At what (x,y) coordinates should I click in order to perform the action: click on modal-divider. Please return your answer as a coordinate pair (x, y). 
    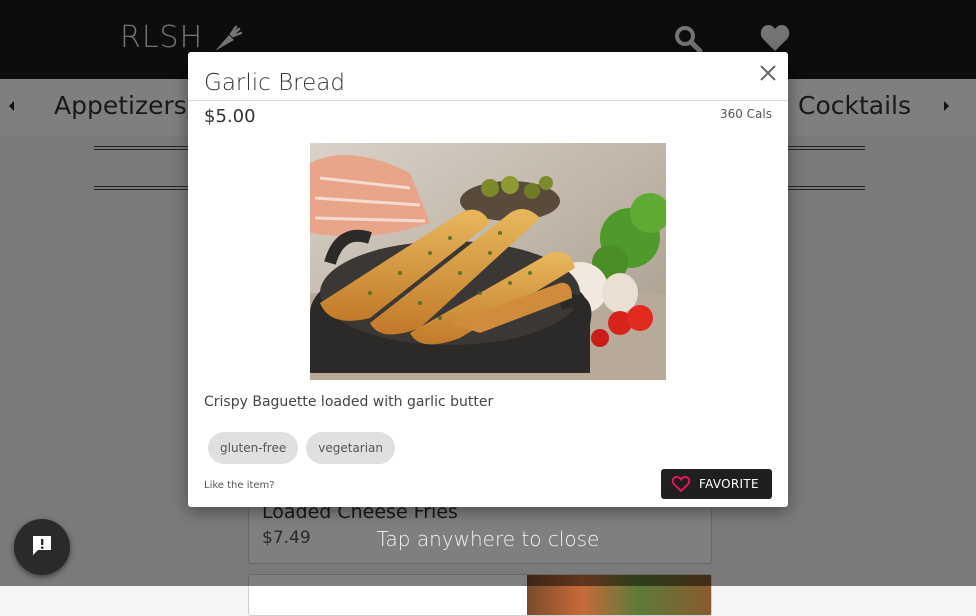
    Looking at the image, I should click on (488, 100).